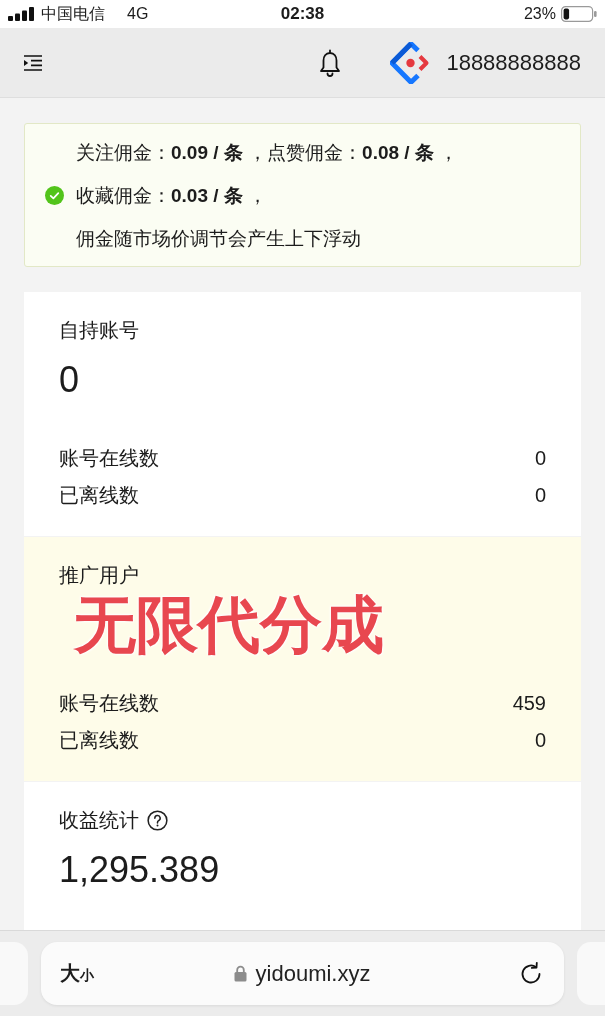 This screenshot has width=605, height=1016. What do you see at coordinates (330, 62) in the screenshot?
I see `bell-icon` at bounding box center [330, 62].